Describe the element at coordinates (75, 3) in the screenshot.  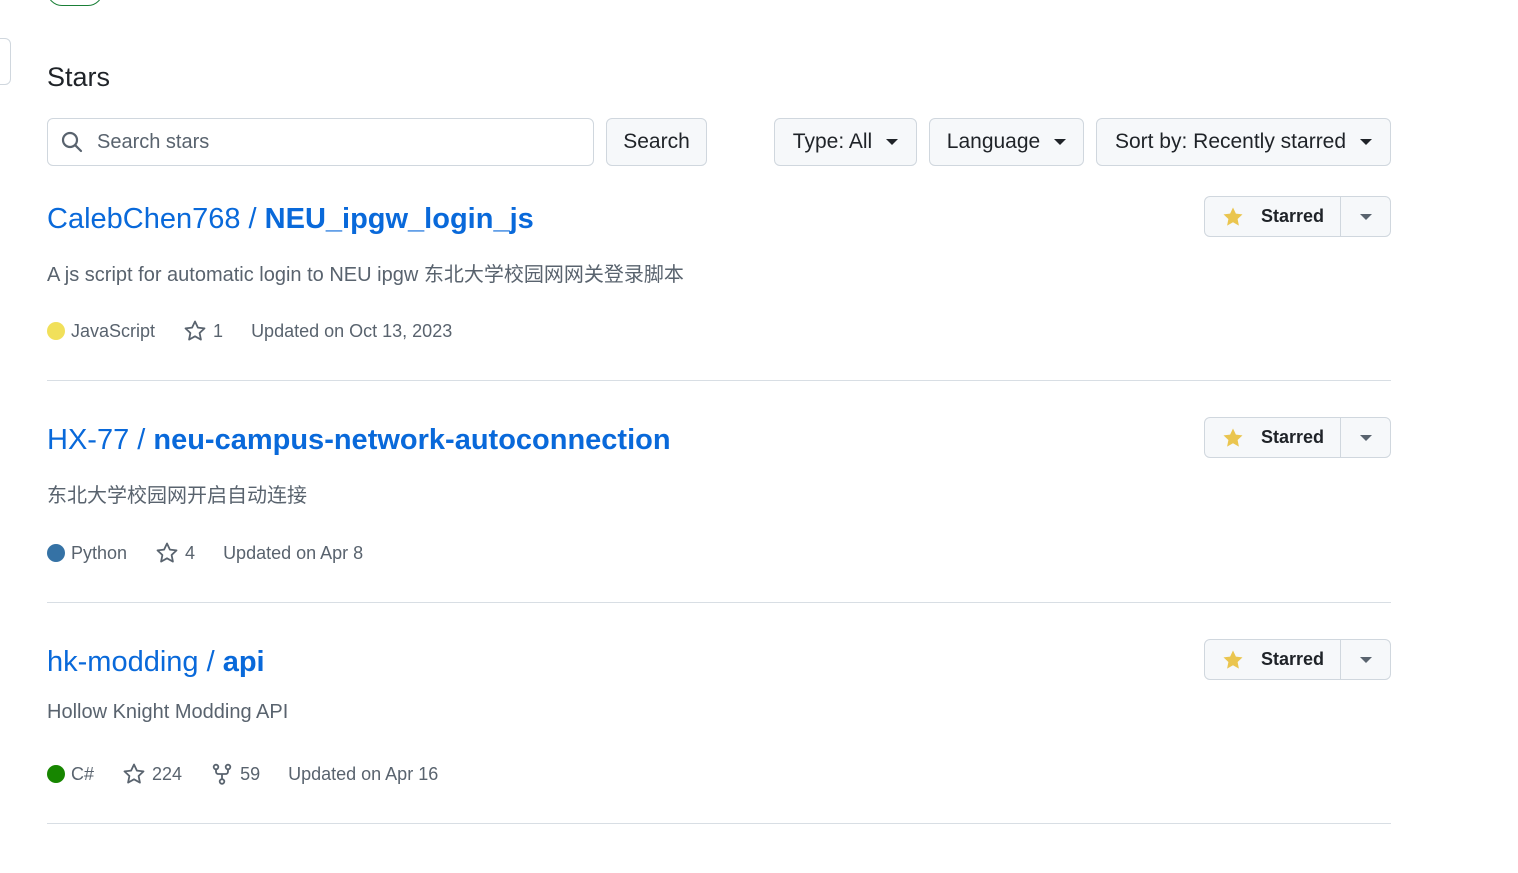
I see `top-tab-pill` at that location.